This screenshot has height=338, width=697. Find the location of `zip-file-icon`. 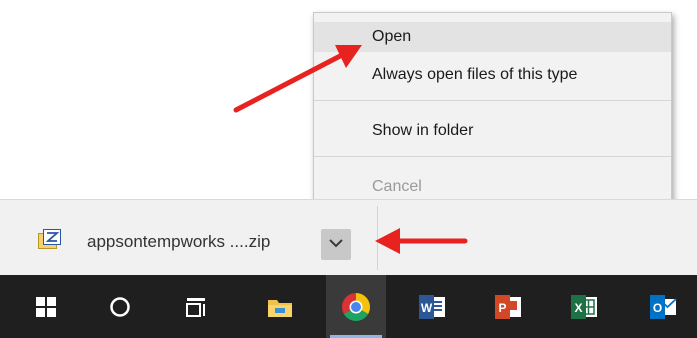

zip-file-icon is located at coordinates (50, 239).